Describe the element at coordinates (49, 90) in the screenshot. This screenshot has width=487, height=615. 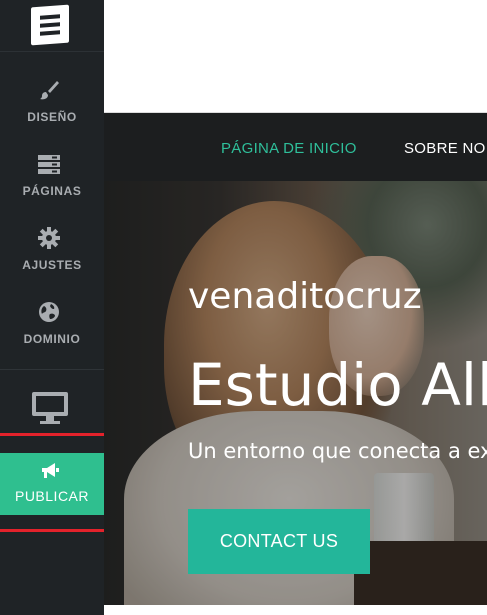
I see `paintbrush-icon` at that location.